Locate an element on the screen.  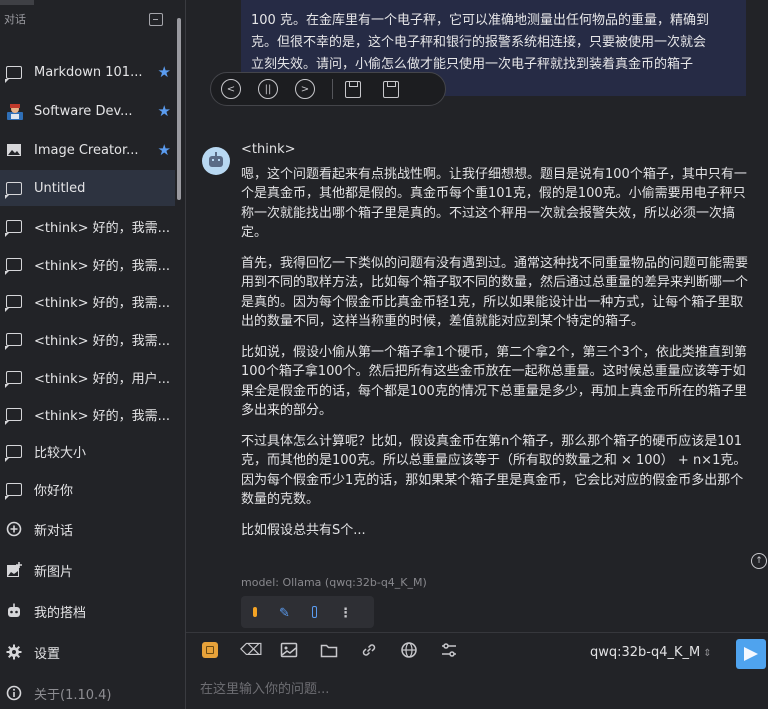
new-image-button: 新图片 is located at coordinates (87, 570).